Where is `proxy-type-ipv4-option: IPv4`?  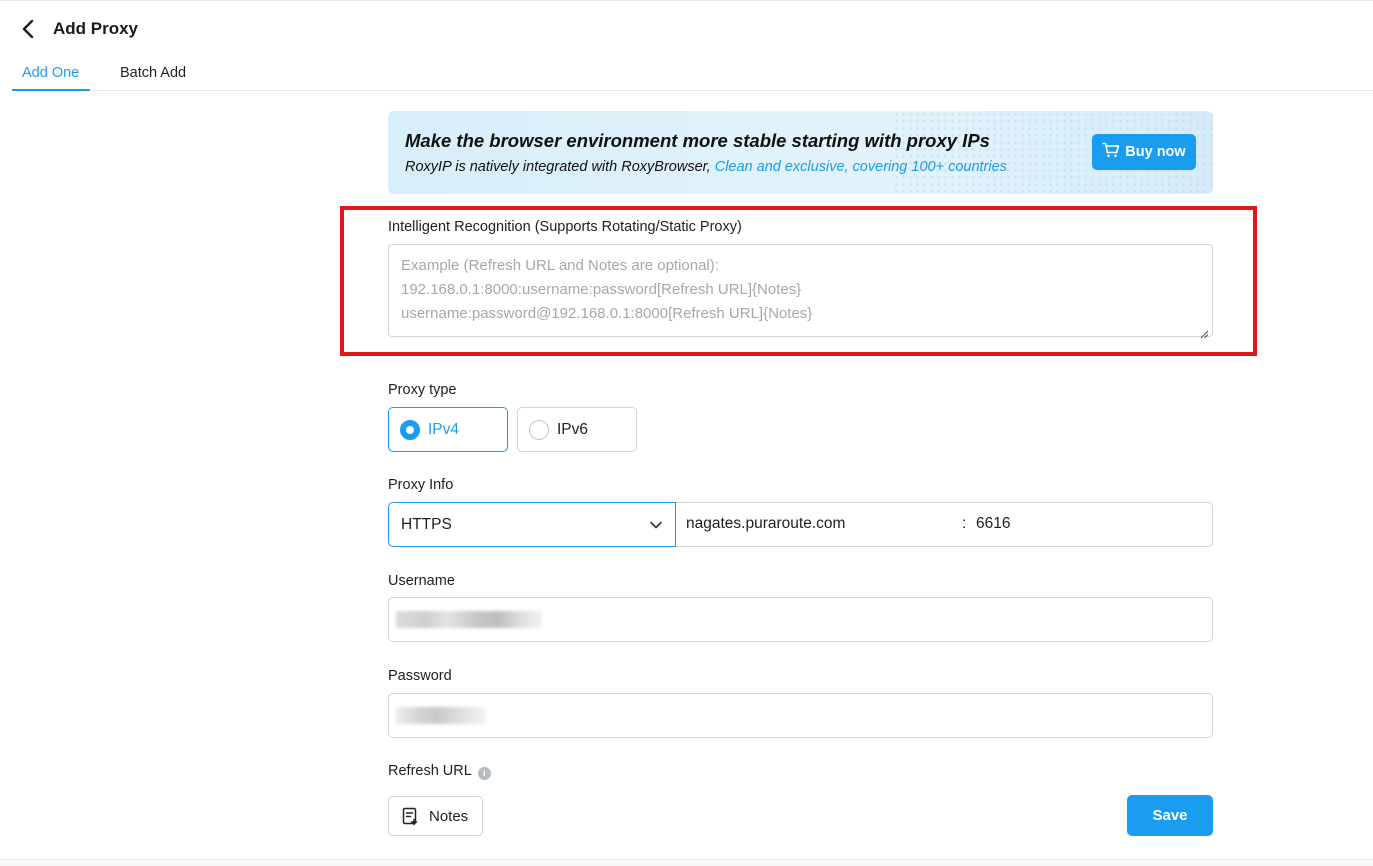
proxy-type-ipv4-option: IPv4 is located at coordinates (448, 429).